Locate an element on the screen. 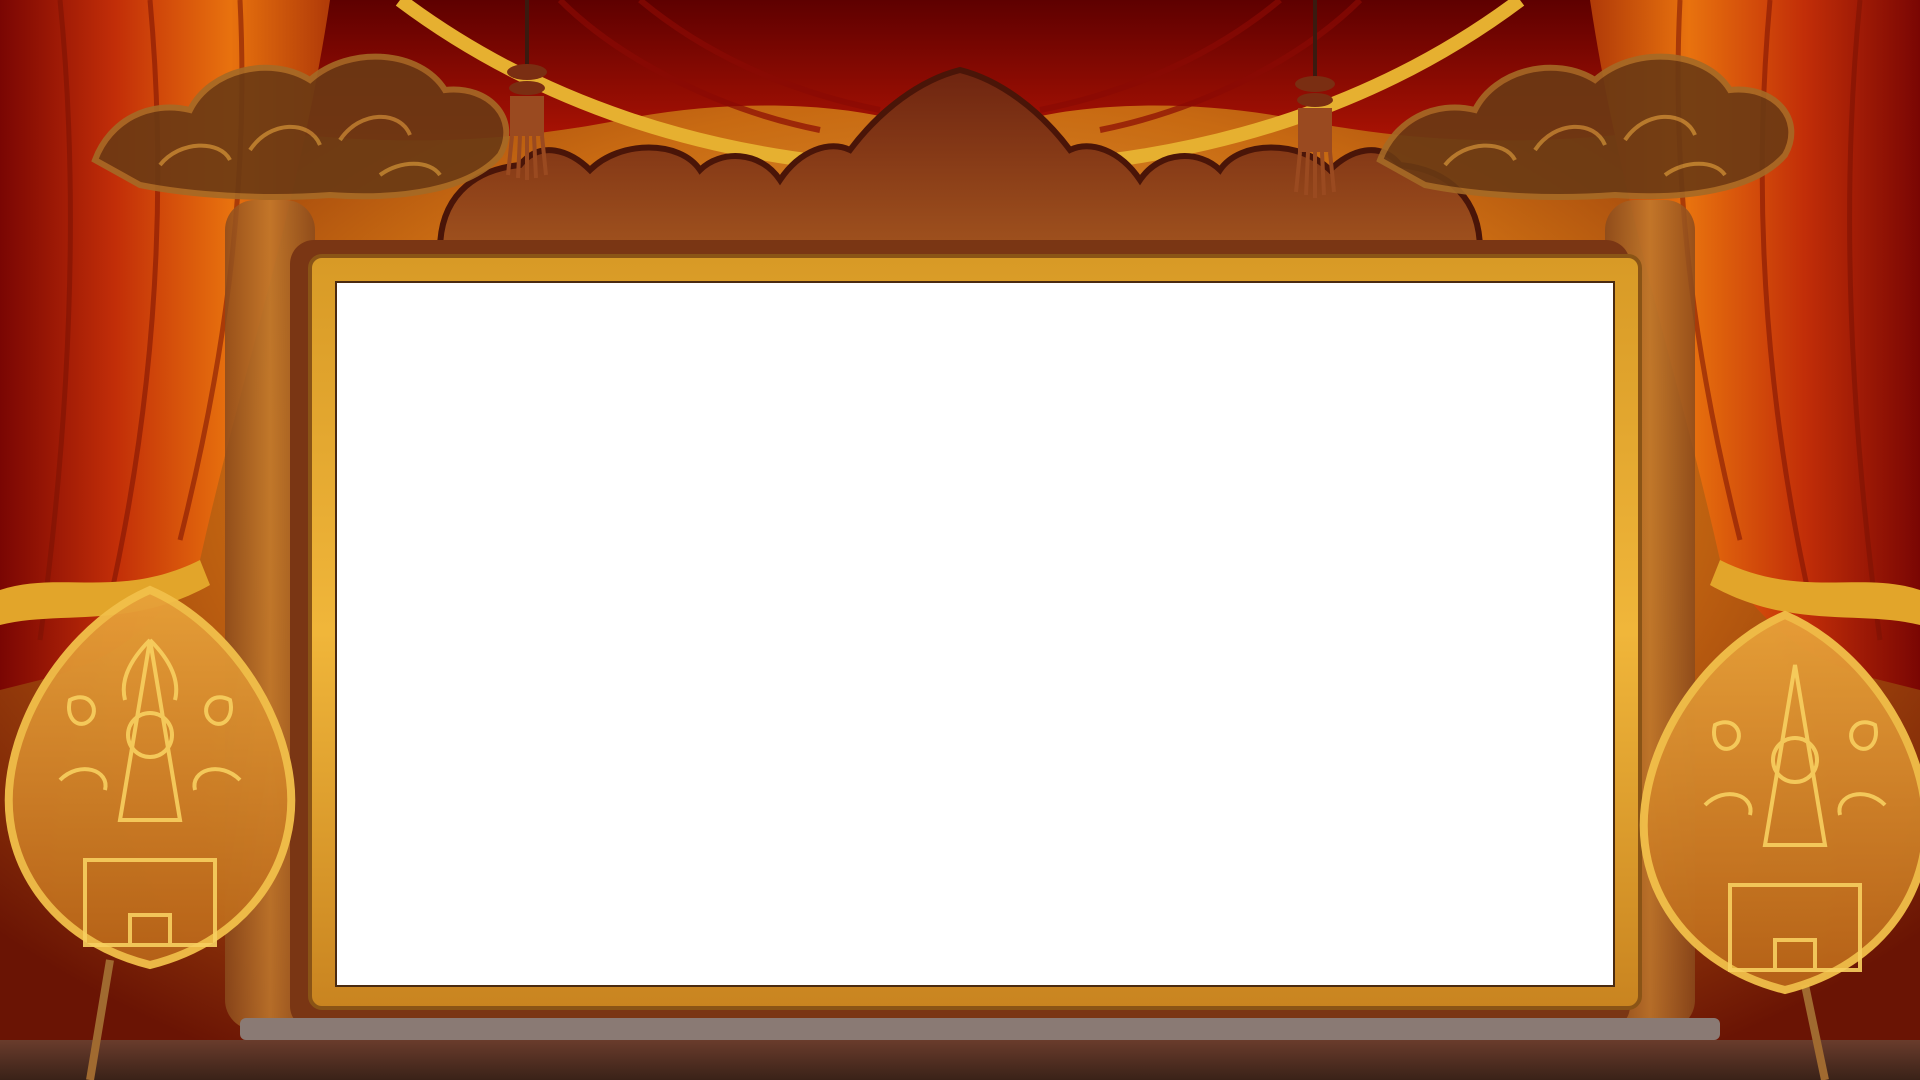  stage-floor is located at coordinates (960, 1060).